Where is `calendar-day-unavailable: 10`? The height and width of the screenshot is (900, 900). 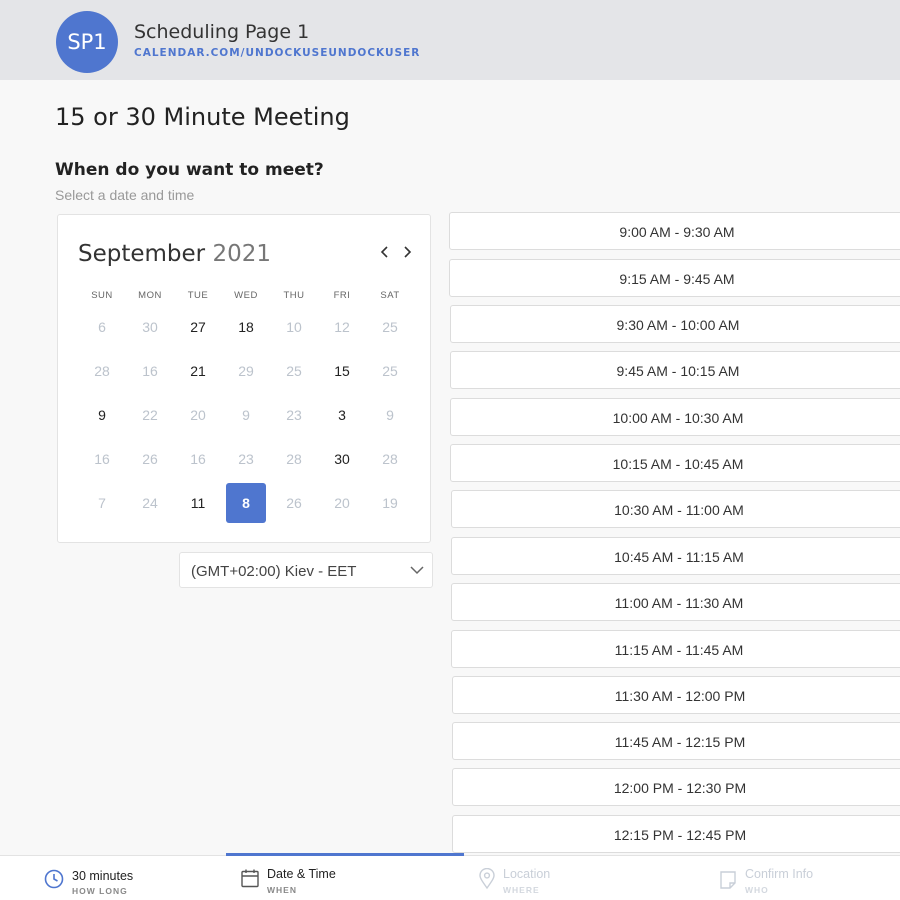
calendar-day-unavailable: 10 is located at coordinates (294, 327).